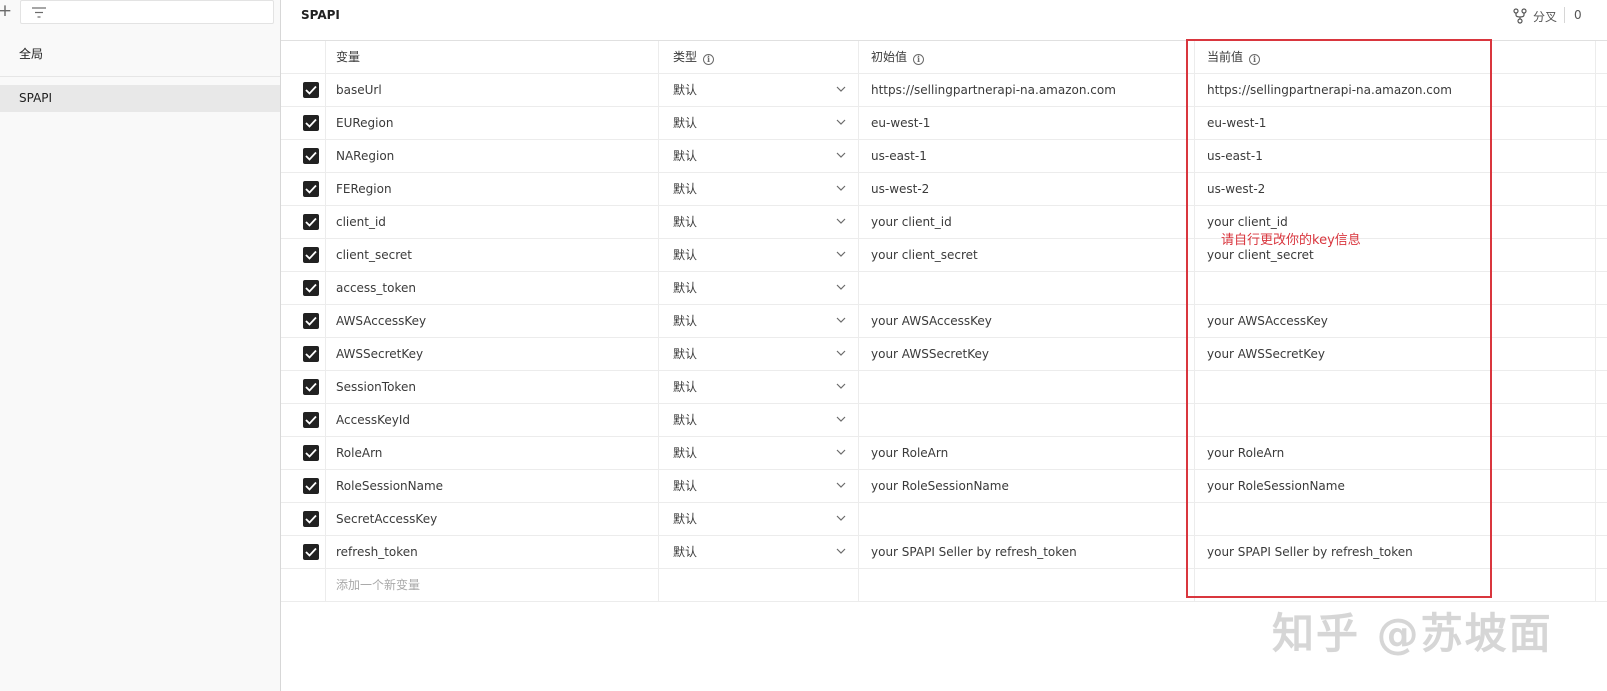 The width and height of the screenshot is (1607, 691). Describe the element at coordinates (1395, 90) in the screenshot. I see `current-value-input: https://sellingpartnerapi-na.amazon.com` at that location.